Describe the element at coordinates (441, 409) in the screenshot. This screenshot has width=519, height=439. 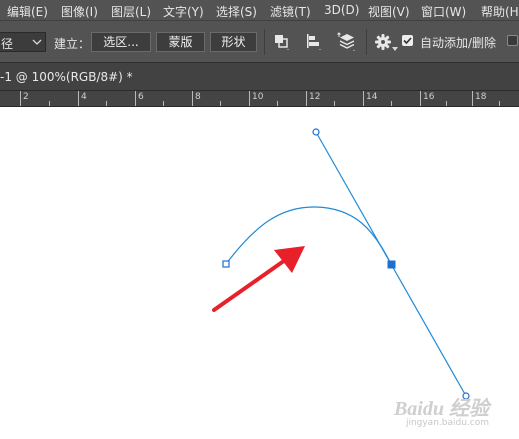
I see `watermark-logo: Baidu 经验` at that location.